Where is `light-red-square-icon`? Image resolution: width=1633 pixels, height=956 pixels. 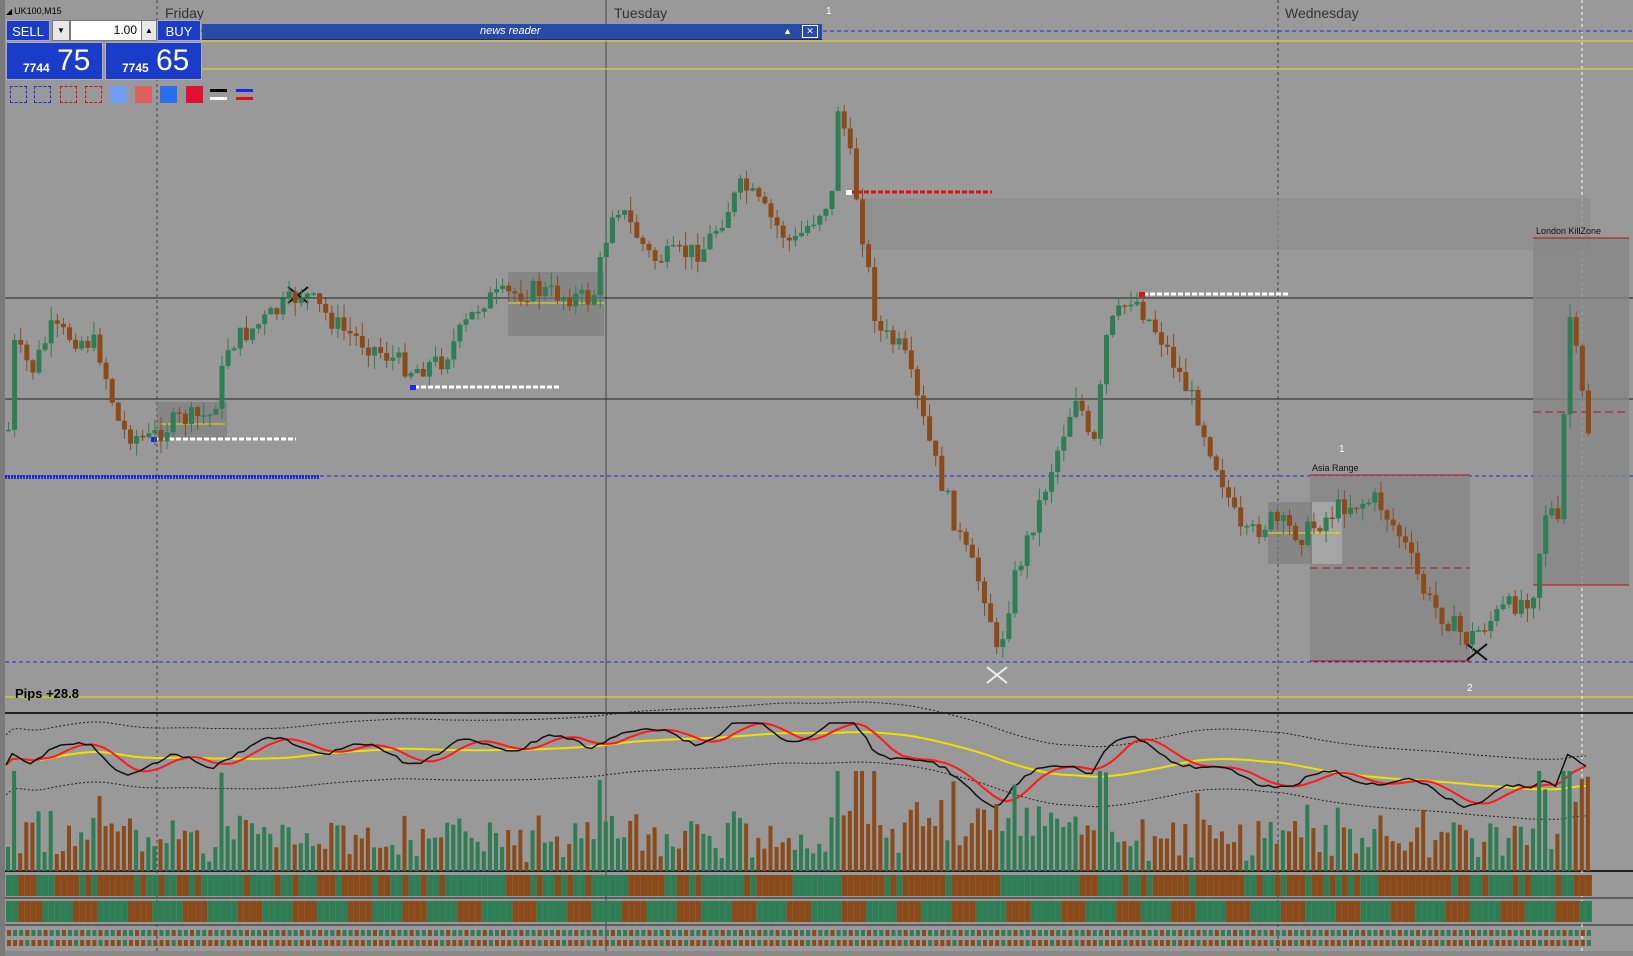
light-red-square-icon is located at coordinates (143, 94).